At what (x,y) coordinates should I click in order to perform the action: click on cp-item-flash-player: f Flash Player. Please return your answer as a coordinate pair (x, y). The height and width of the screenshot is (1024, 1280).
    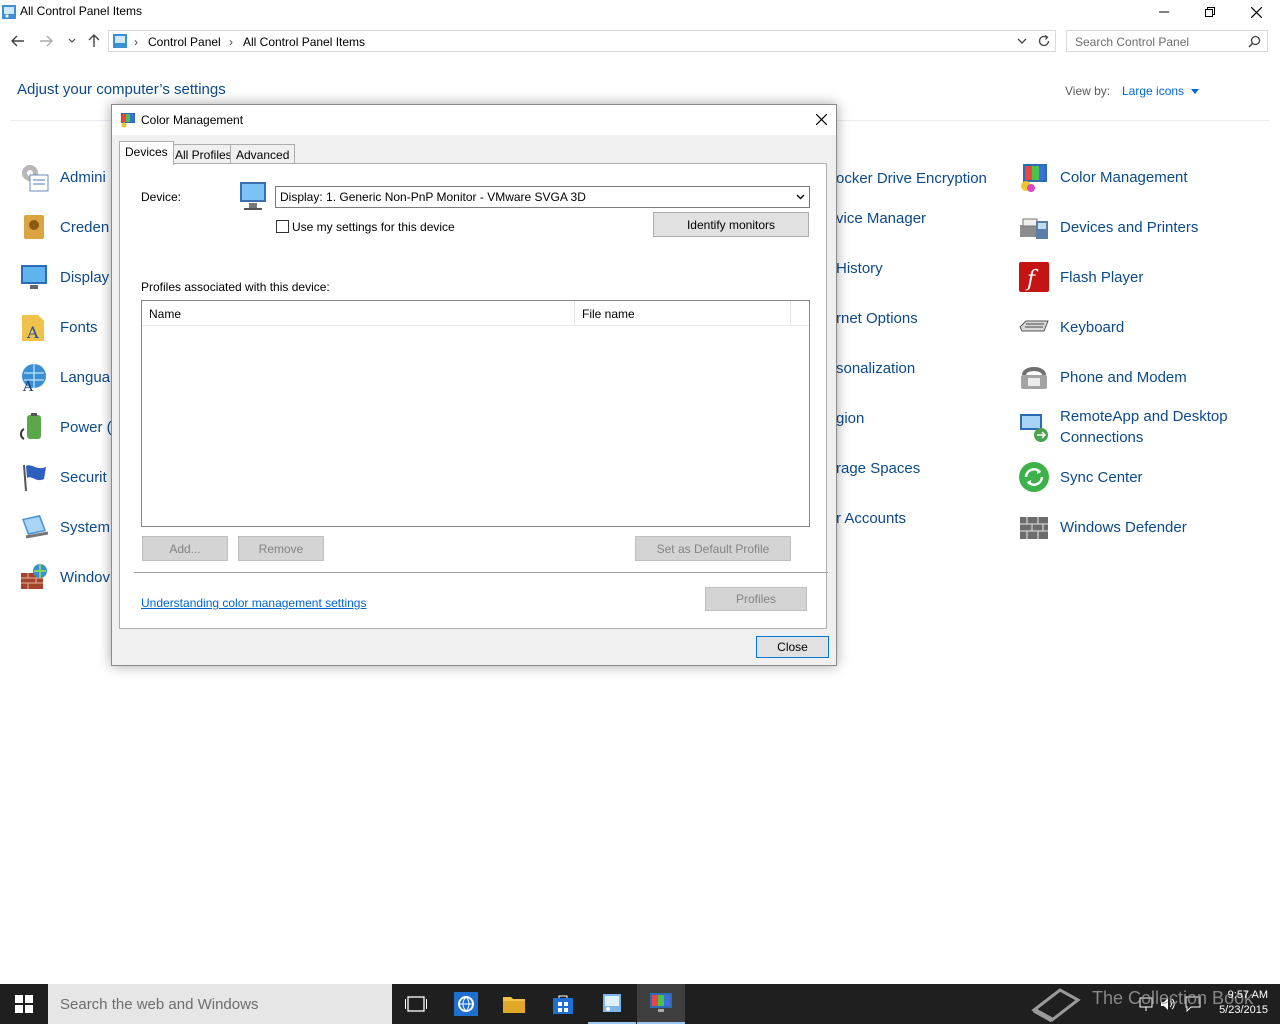
    Looking at the image, I should click on (1143, 277).